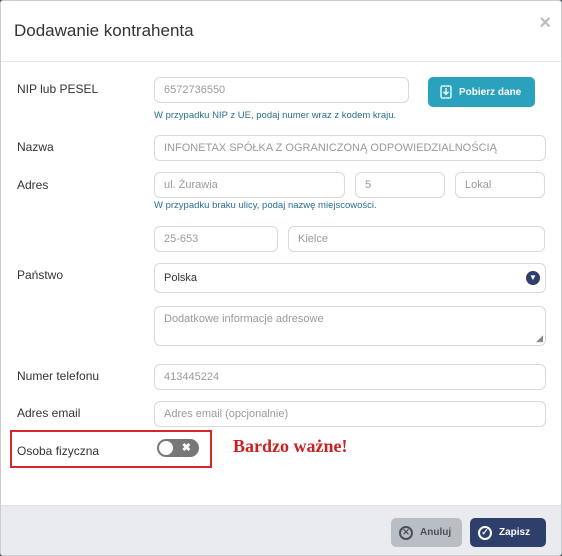 This screenshot has width=562, height=556. I want to click on natural-person-label: Osoba fizyczna, so click(58, 451).